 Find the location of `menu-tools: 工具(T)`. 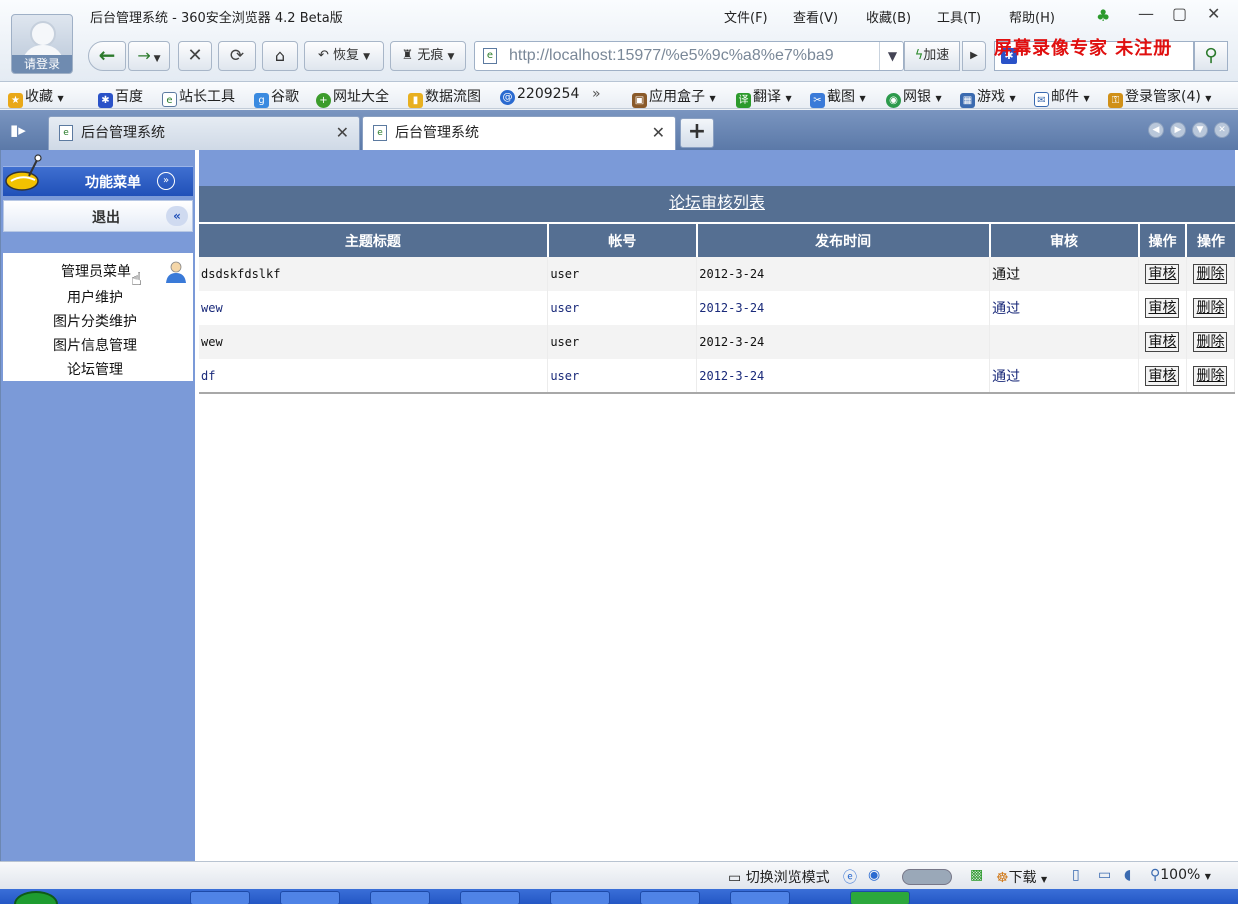

menu-tools: 工具(T) is located at coordinates (959, 16).